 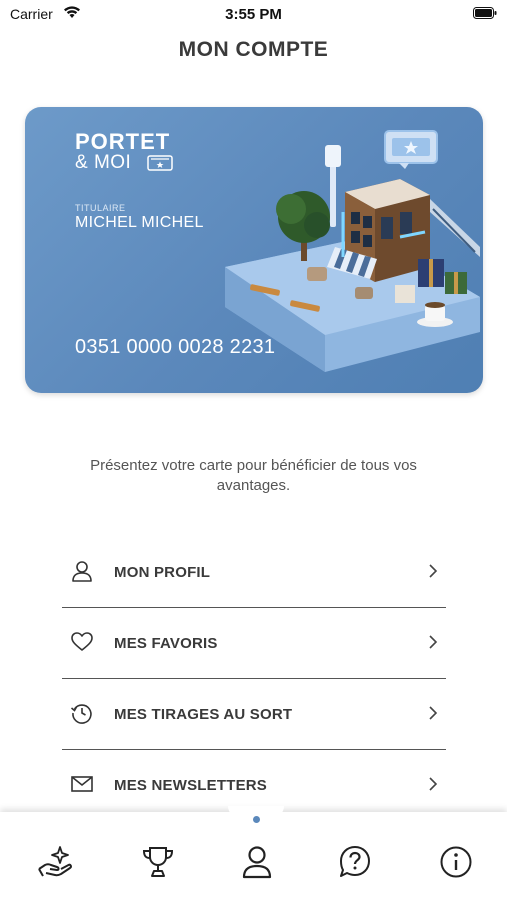 I want to click on history-icon, so click(x=81, y=714).